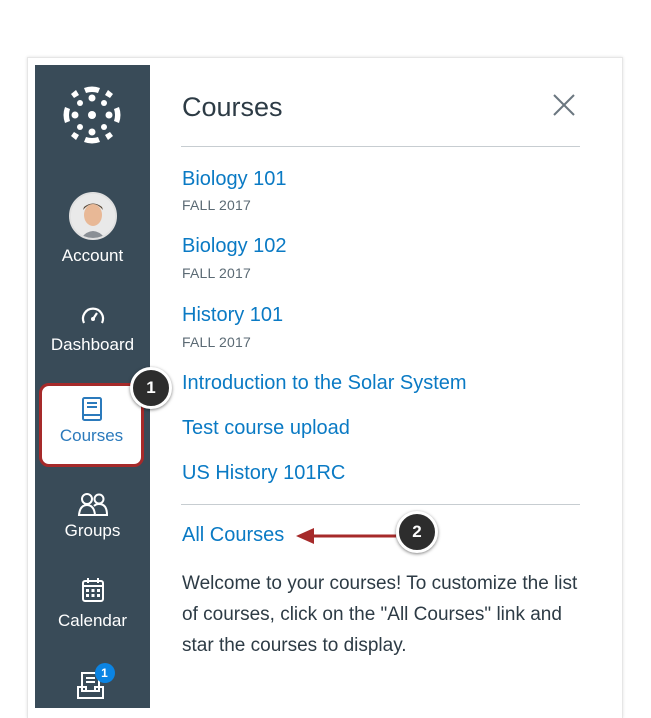  Describe the element at coordinates (104, 673) in the screenshot. I see `inbox-badge: 1` at that location.